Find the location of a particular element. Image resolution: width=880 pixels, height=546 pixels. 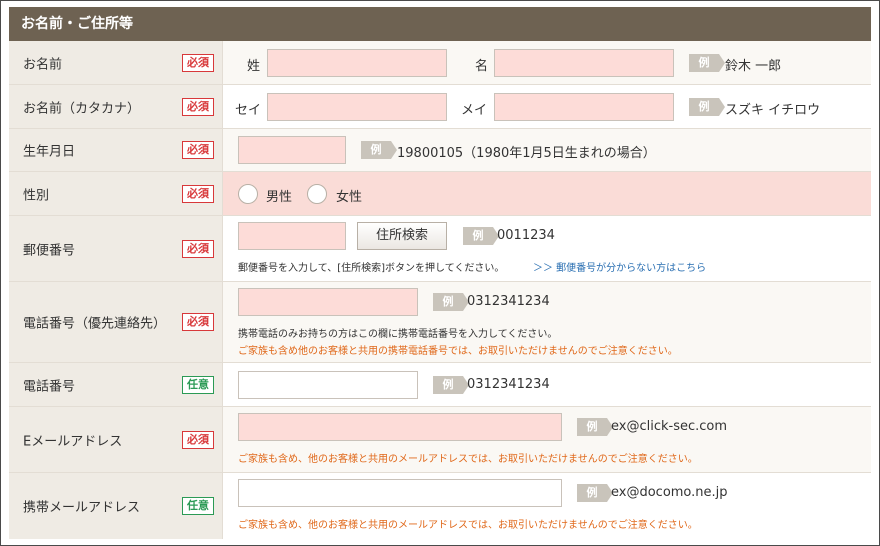

first-name-label: 名 is located at coordinates (482, 66).